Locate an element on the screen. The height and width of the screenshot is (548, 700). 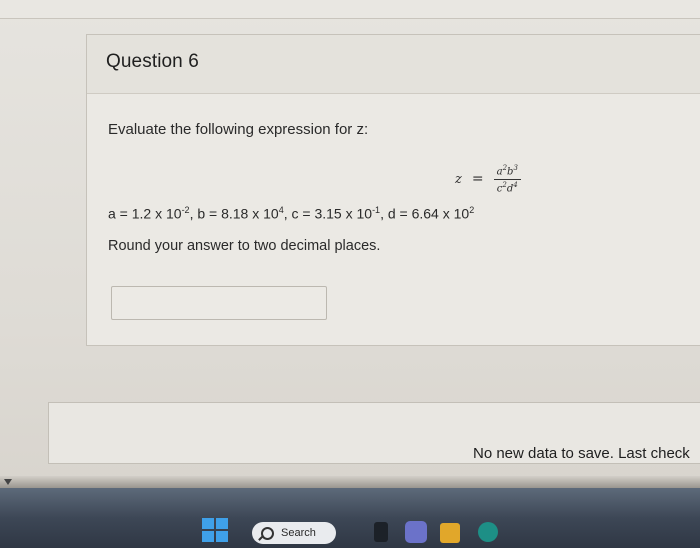
teams-icon is located at coordinates (416, 532).